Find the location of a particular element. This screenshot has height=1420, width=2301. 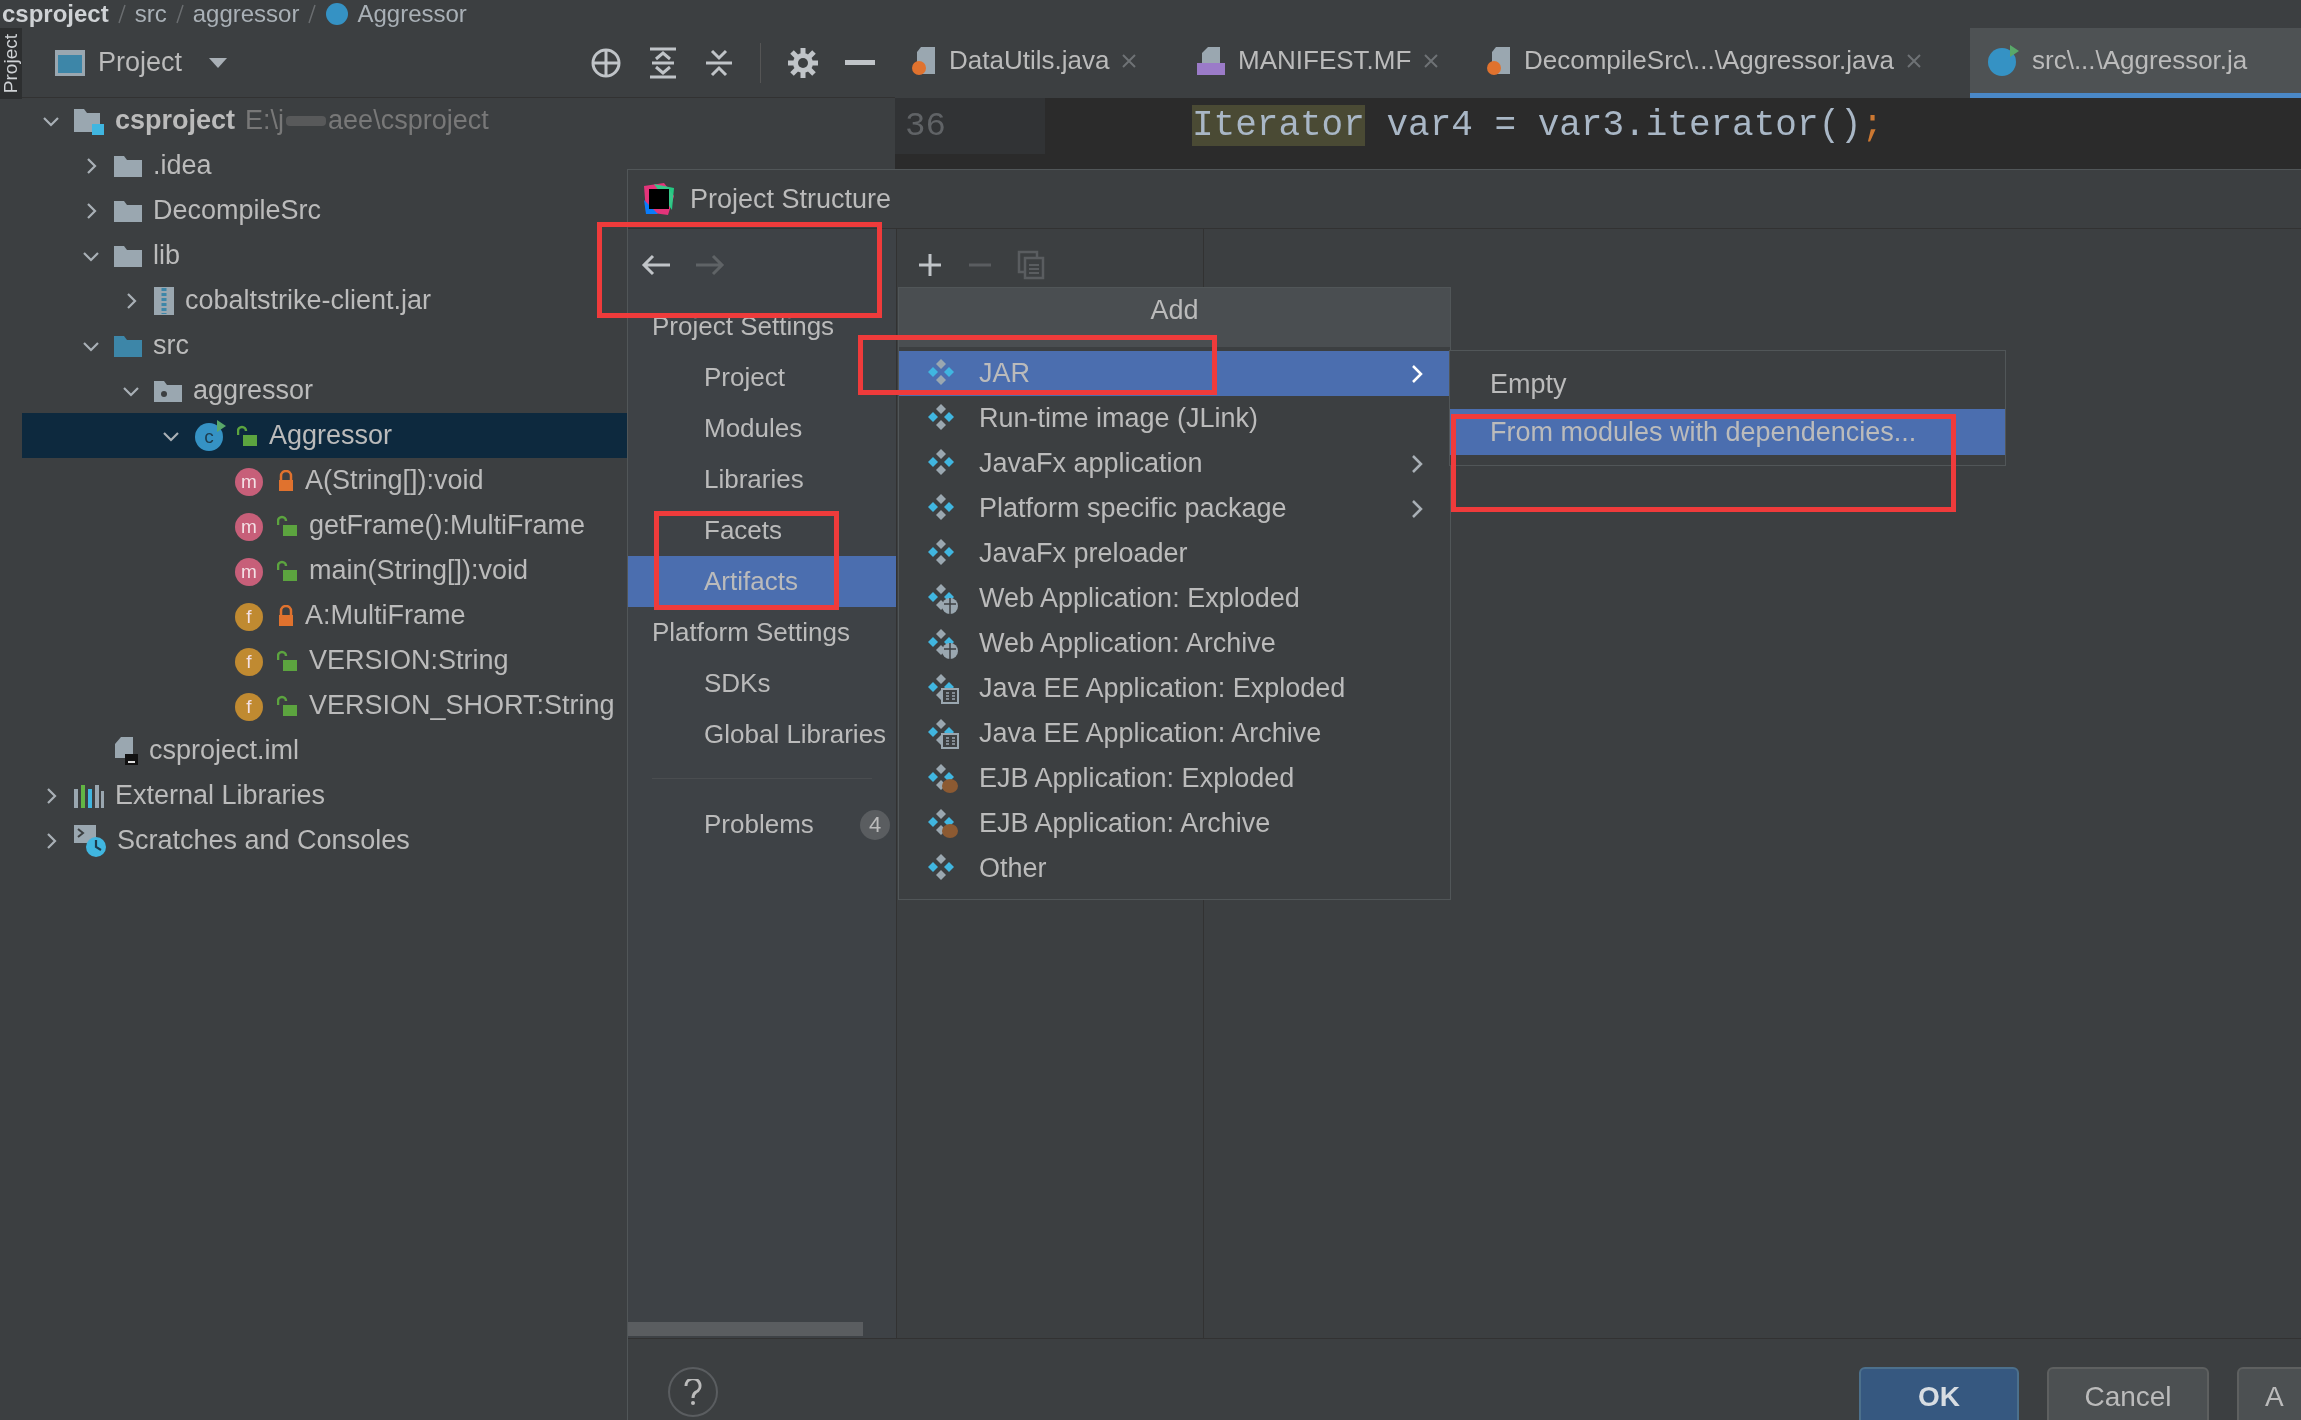

tree-item-label: Aggressor is located at coordinates (331, 436).